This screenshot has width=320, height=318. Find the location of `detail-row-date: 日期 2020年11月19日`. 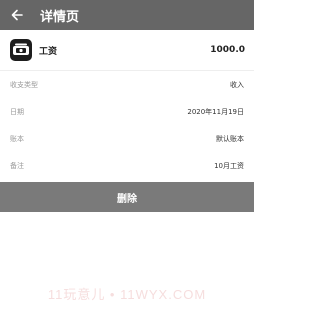

detail-row-date: 日期 2020年11月19日 is located at coordinates (127, 111).